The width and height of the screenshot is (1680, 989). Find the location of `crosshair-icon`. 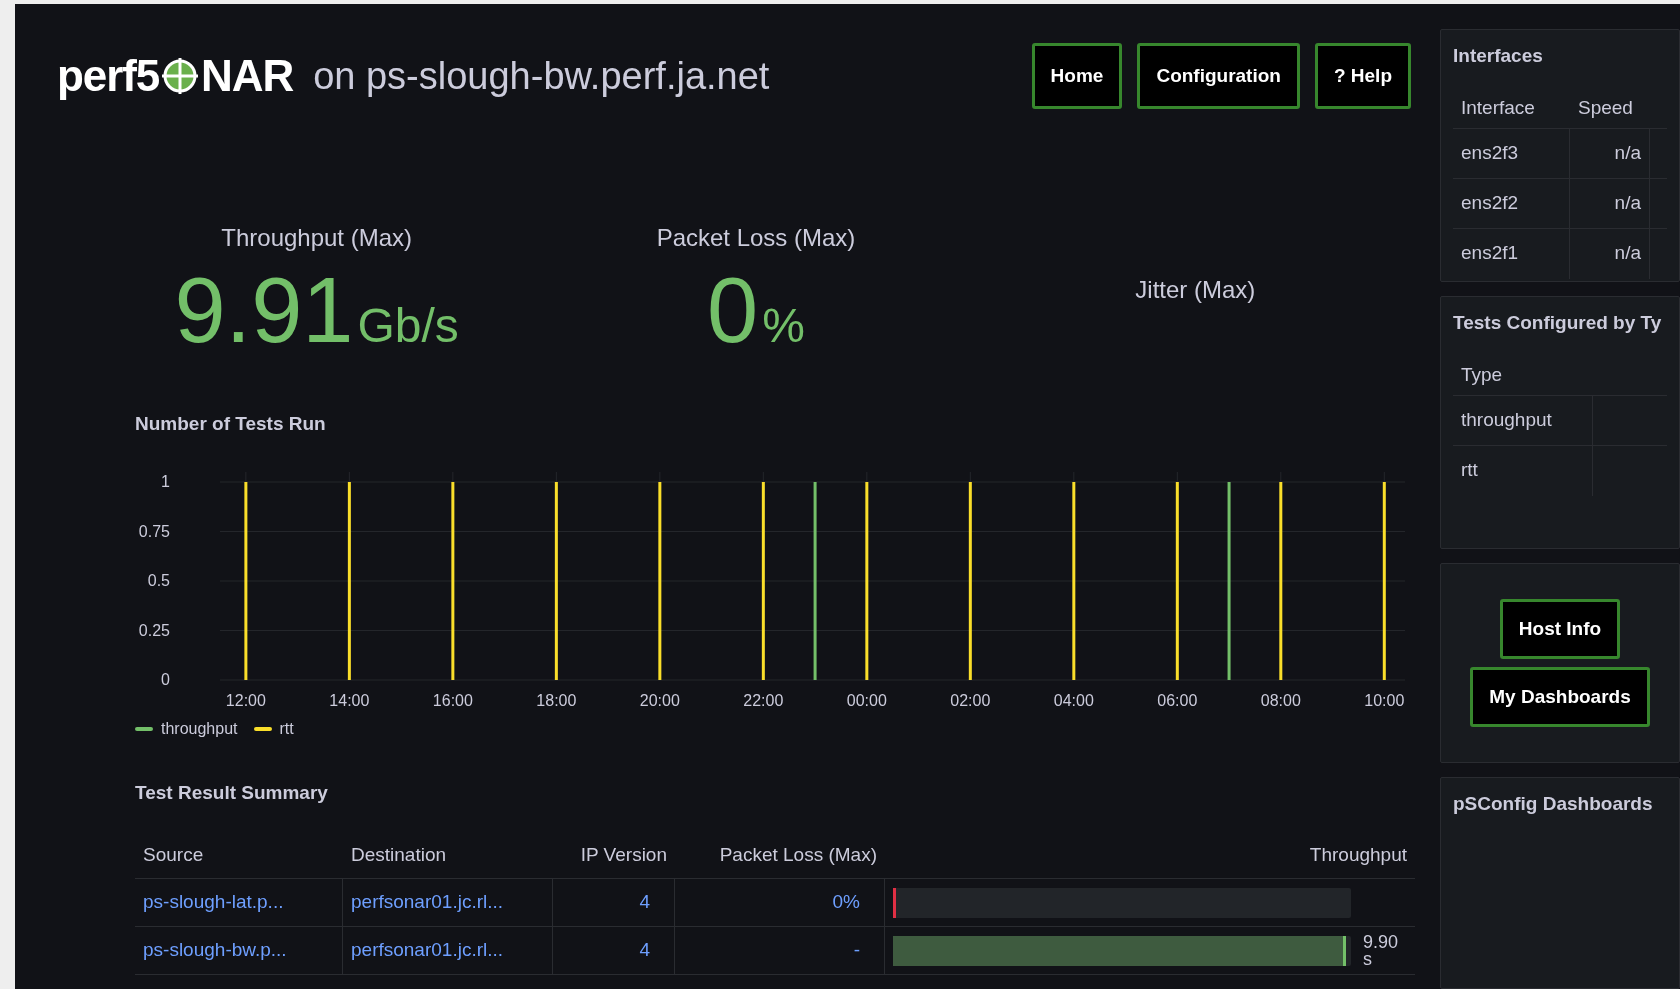

crosshair-icon is located at coordinates (180, 76).